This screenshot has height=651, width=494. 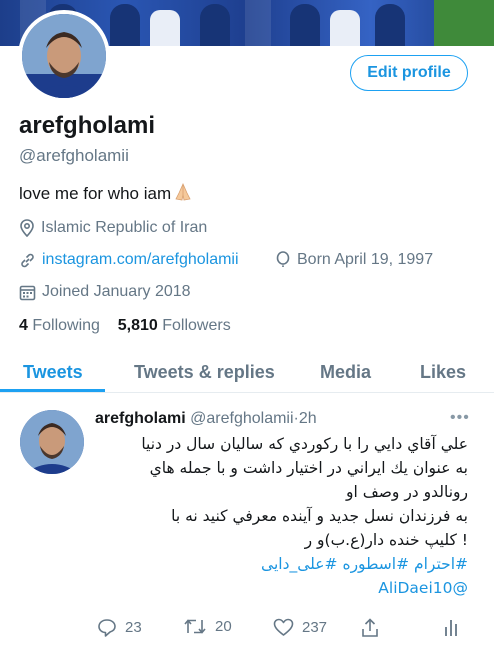 I want to click on profile-bio: love me for who iam, so click(x=106, y=194).